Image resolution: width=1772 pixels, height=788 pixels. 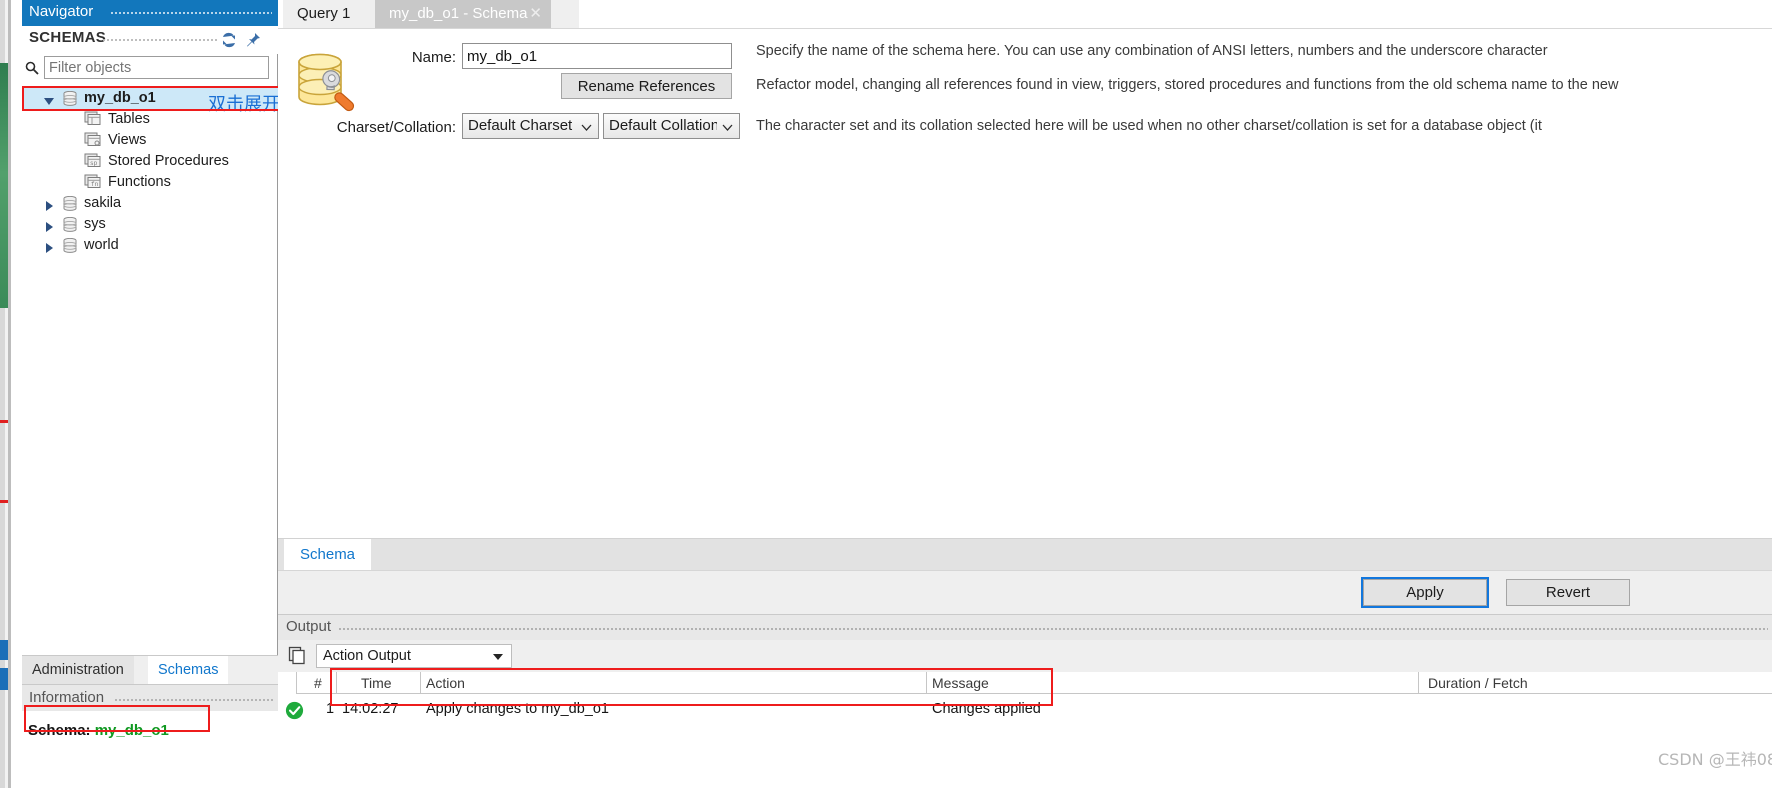 What do you see at coordinates (93, 119) in the screenshot?
I see `tables-folder-icon` at bounding box center [93, 119].